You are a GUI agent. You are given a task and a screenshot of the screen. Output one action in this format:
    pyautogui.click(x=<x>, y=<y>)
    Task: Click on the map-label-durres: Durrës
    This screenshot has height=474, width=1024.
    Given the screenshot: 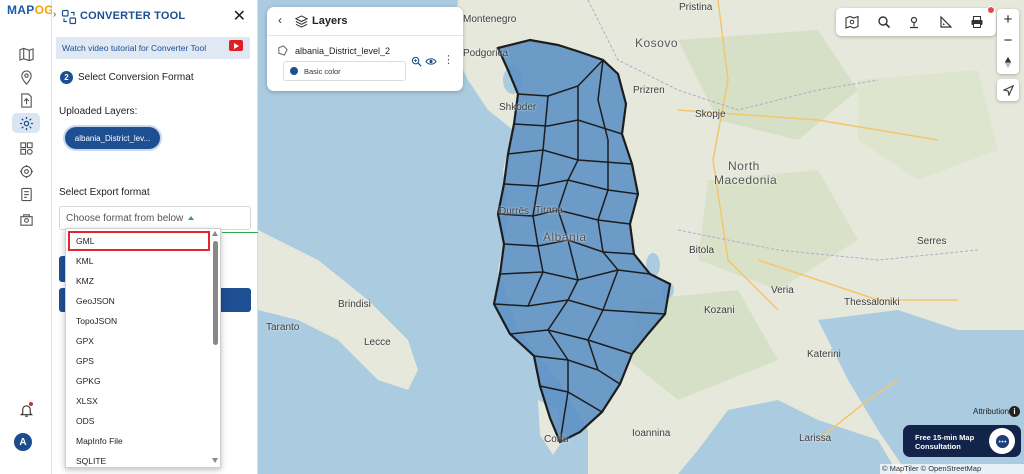 What is the action you would take?
    pyautogui.click(x=514, y=211)
    